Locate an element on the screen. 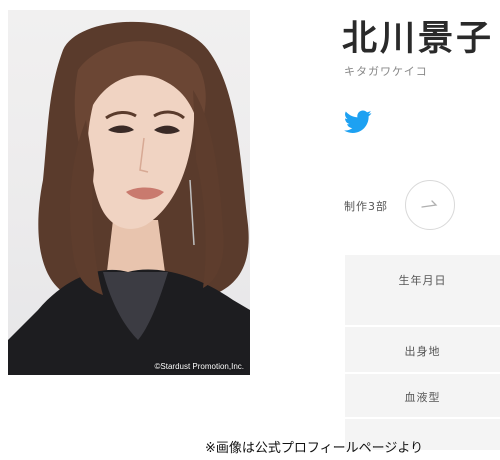  arrow-icon is located at coordinates (429, 204).